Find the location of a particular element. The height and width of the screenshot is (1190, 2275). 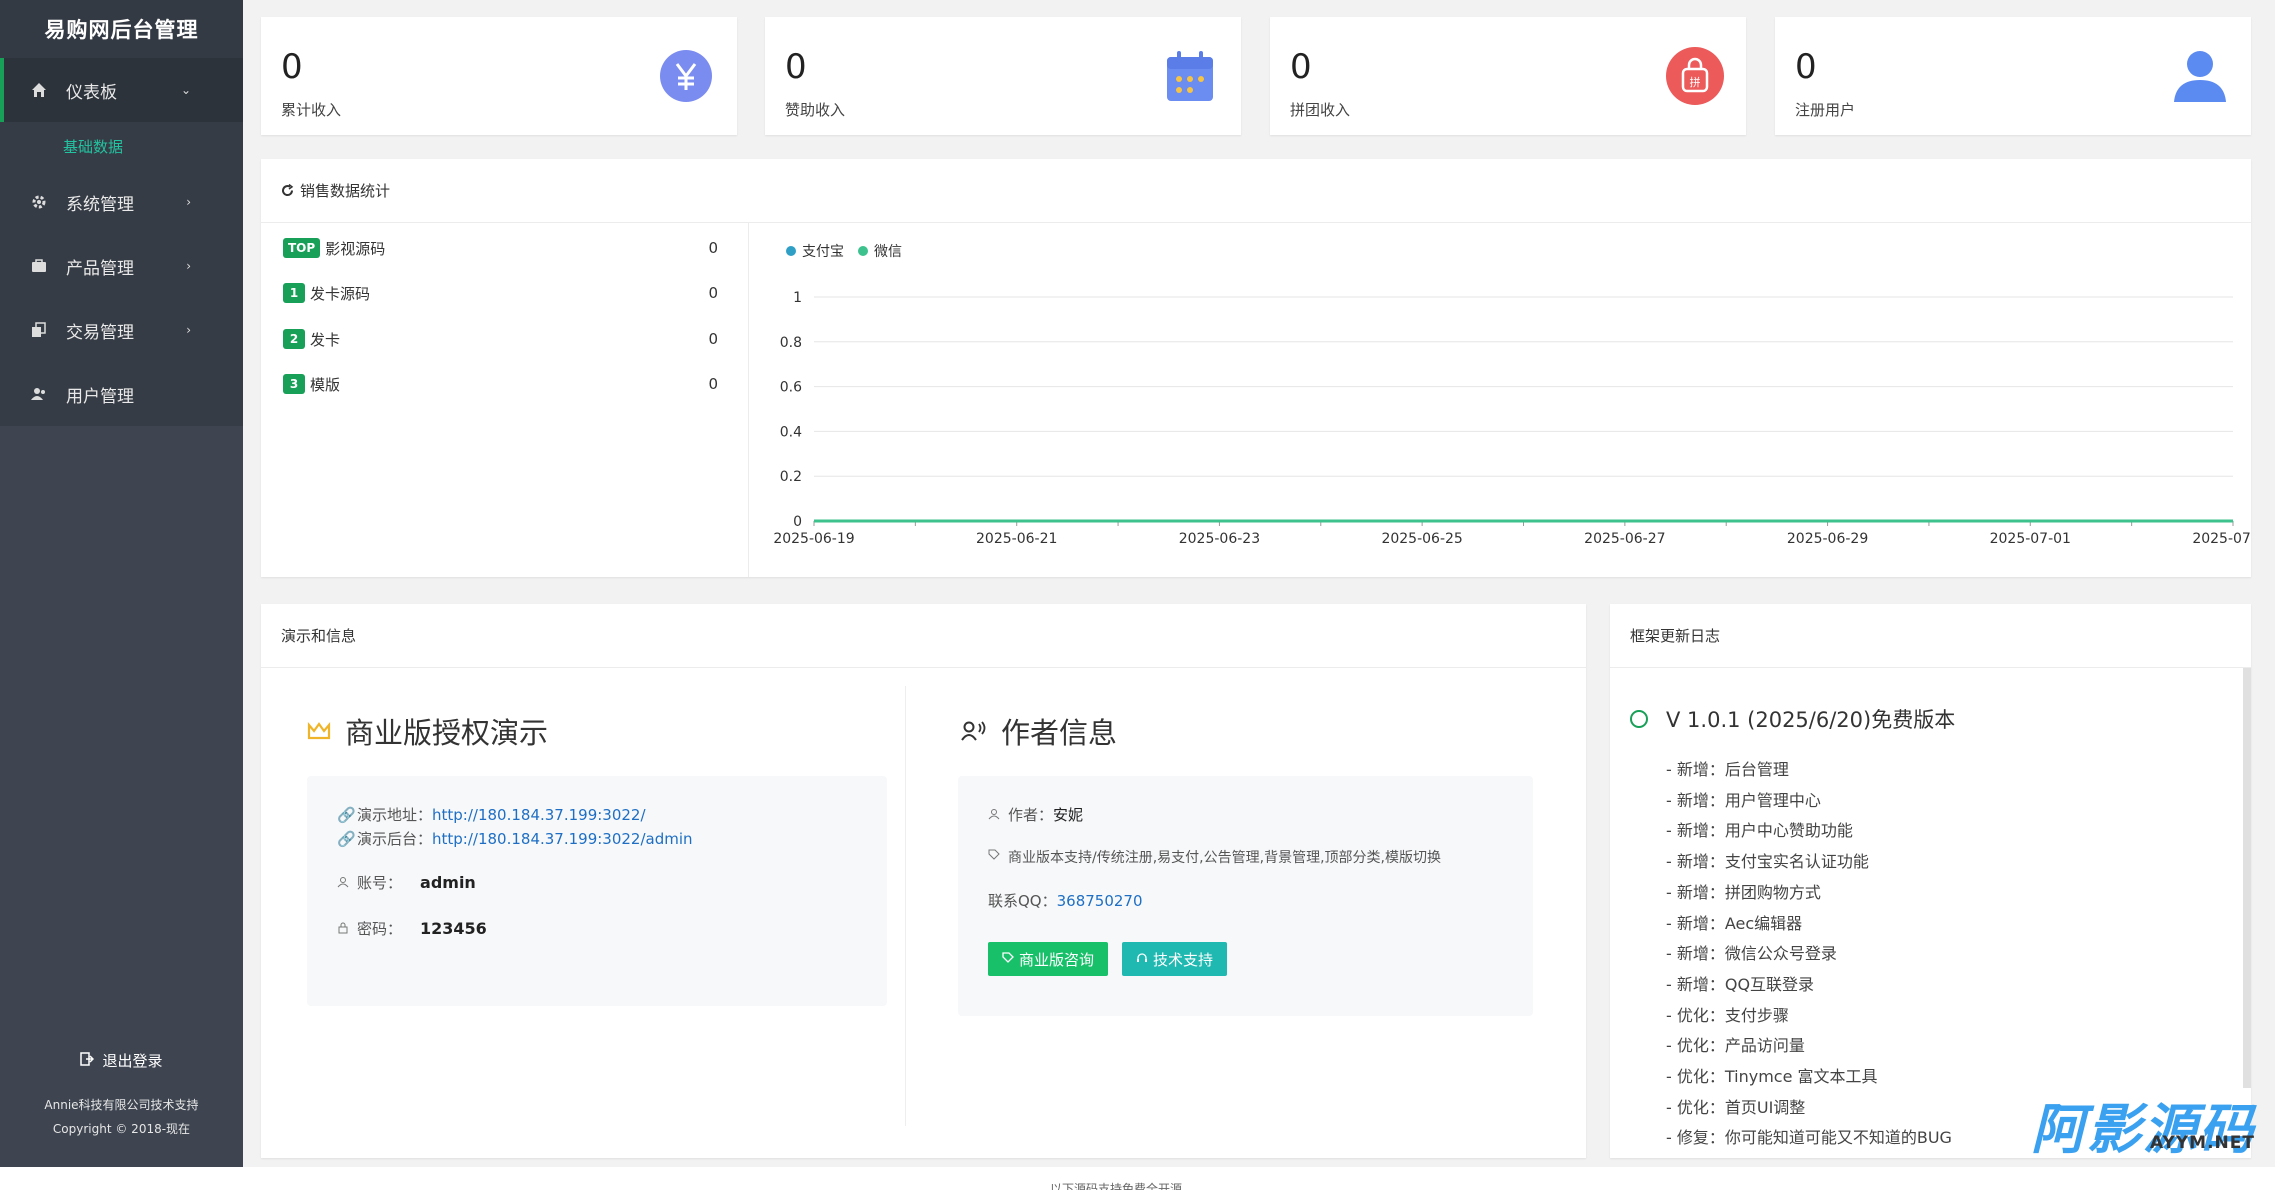

qq-link: 368750270 is located at coordinates (1100, 901).